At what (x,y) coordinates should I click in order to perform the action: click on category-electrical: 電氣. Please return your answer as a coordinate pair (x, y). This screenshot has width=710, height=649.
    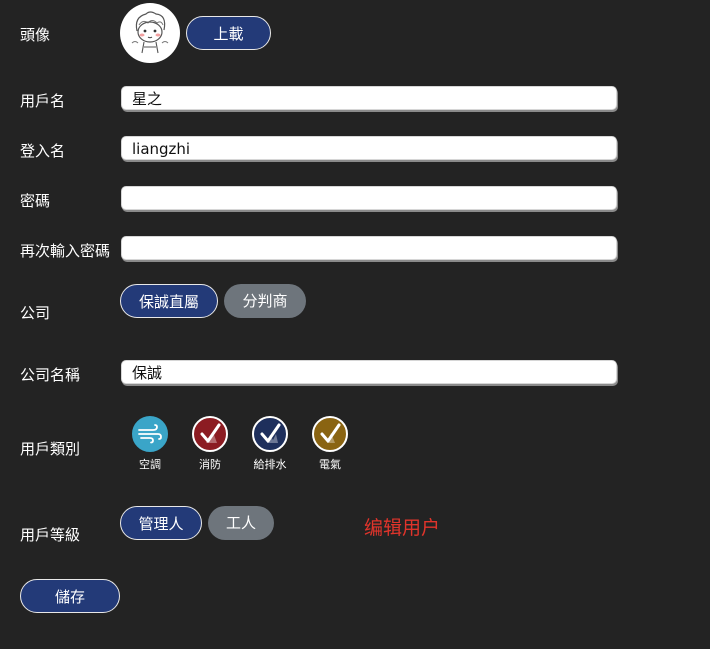
    Looking at the image, I should click on (330, 444).